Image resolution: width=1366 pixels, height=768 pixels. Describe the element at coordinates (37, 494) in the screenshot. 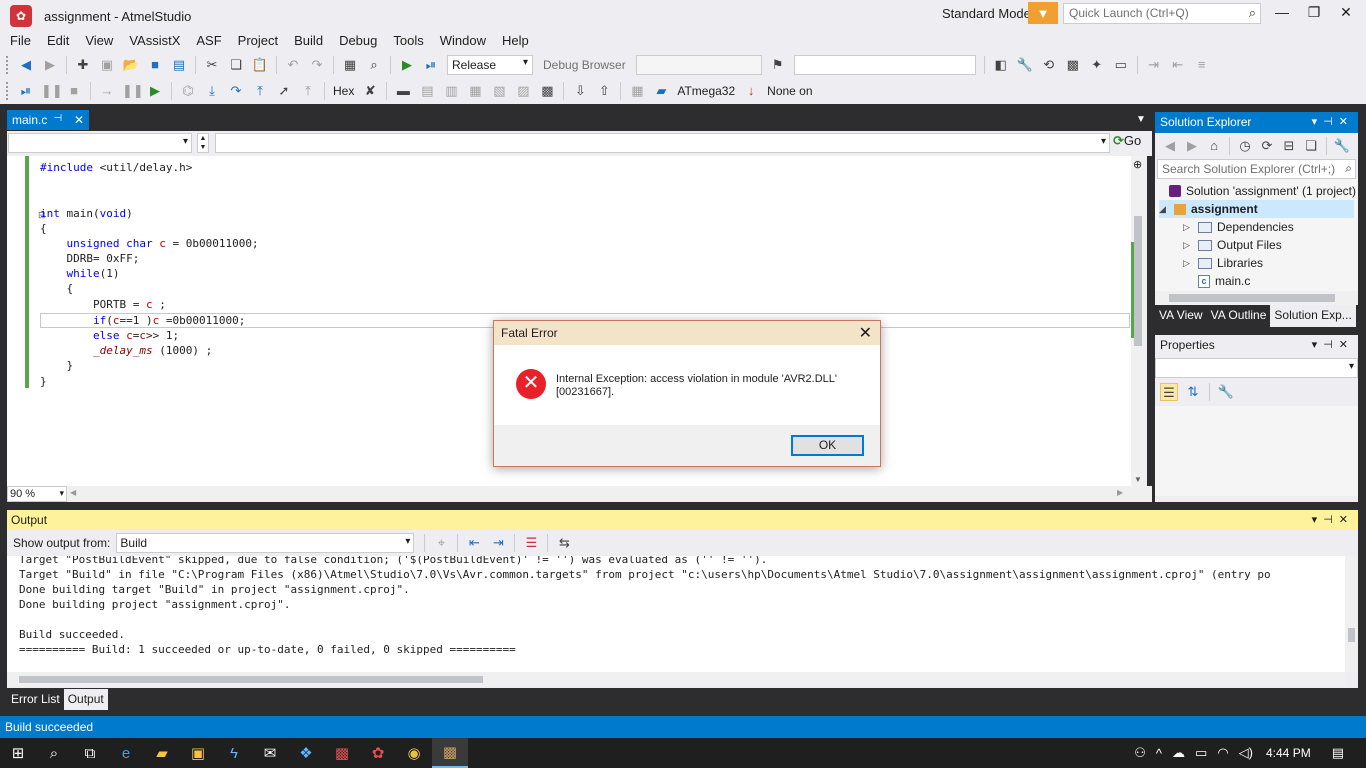

I see `zoom-select: 90 %` at that location.